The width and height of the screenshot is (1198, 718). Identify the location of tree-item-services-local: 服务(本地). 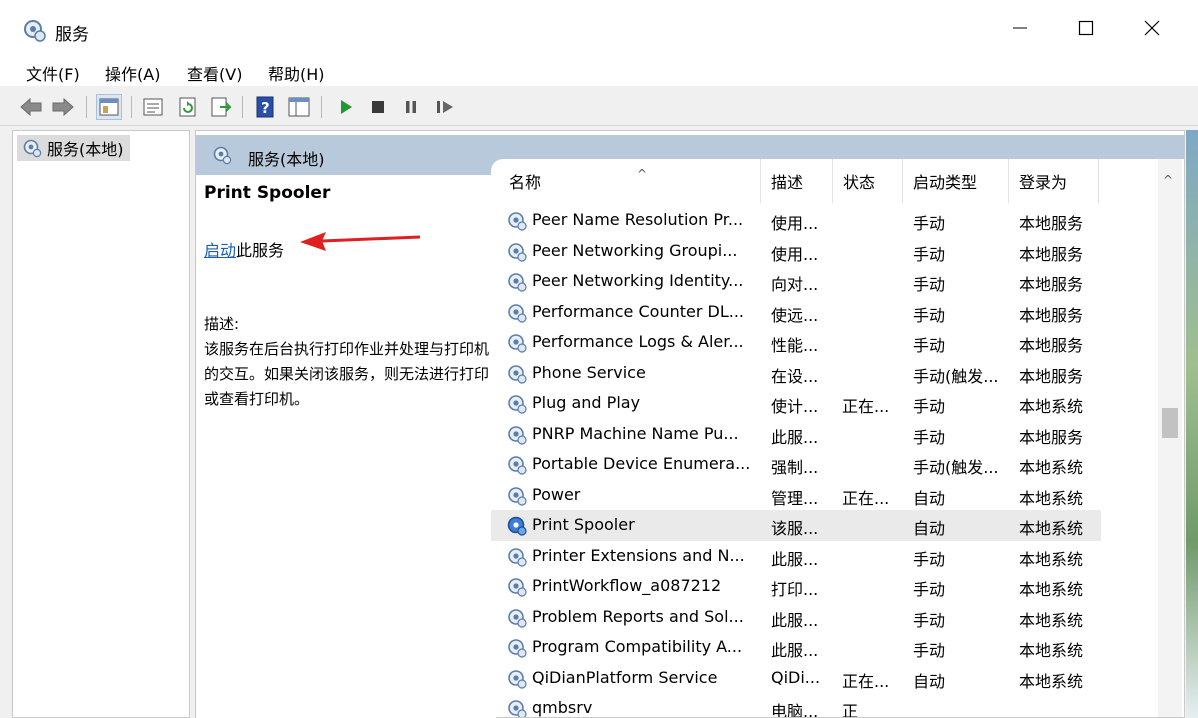
(73, 148).